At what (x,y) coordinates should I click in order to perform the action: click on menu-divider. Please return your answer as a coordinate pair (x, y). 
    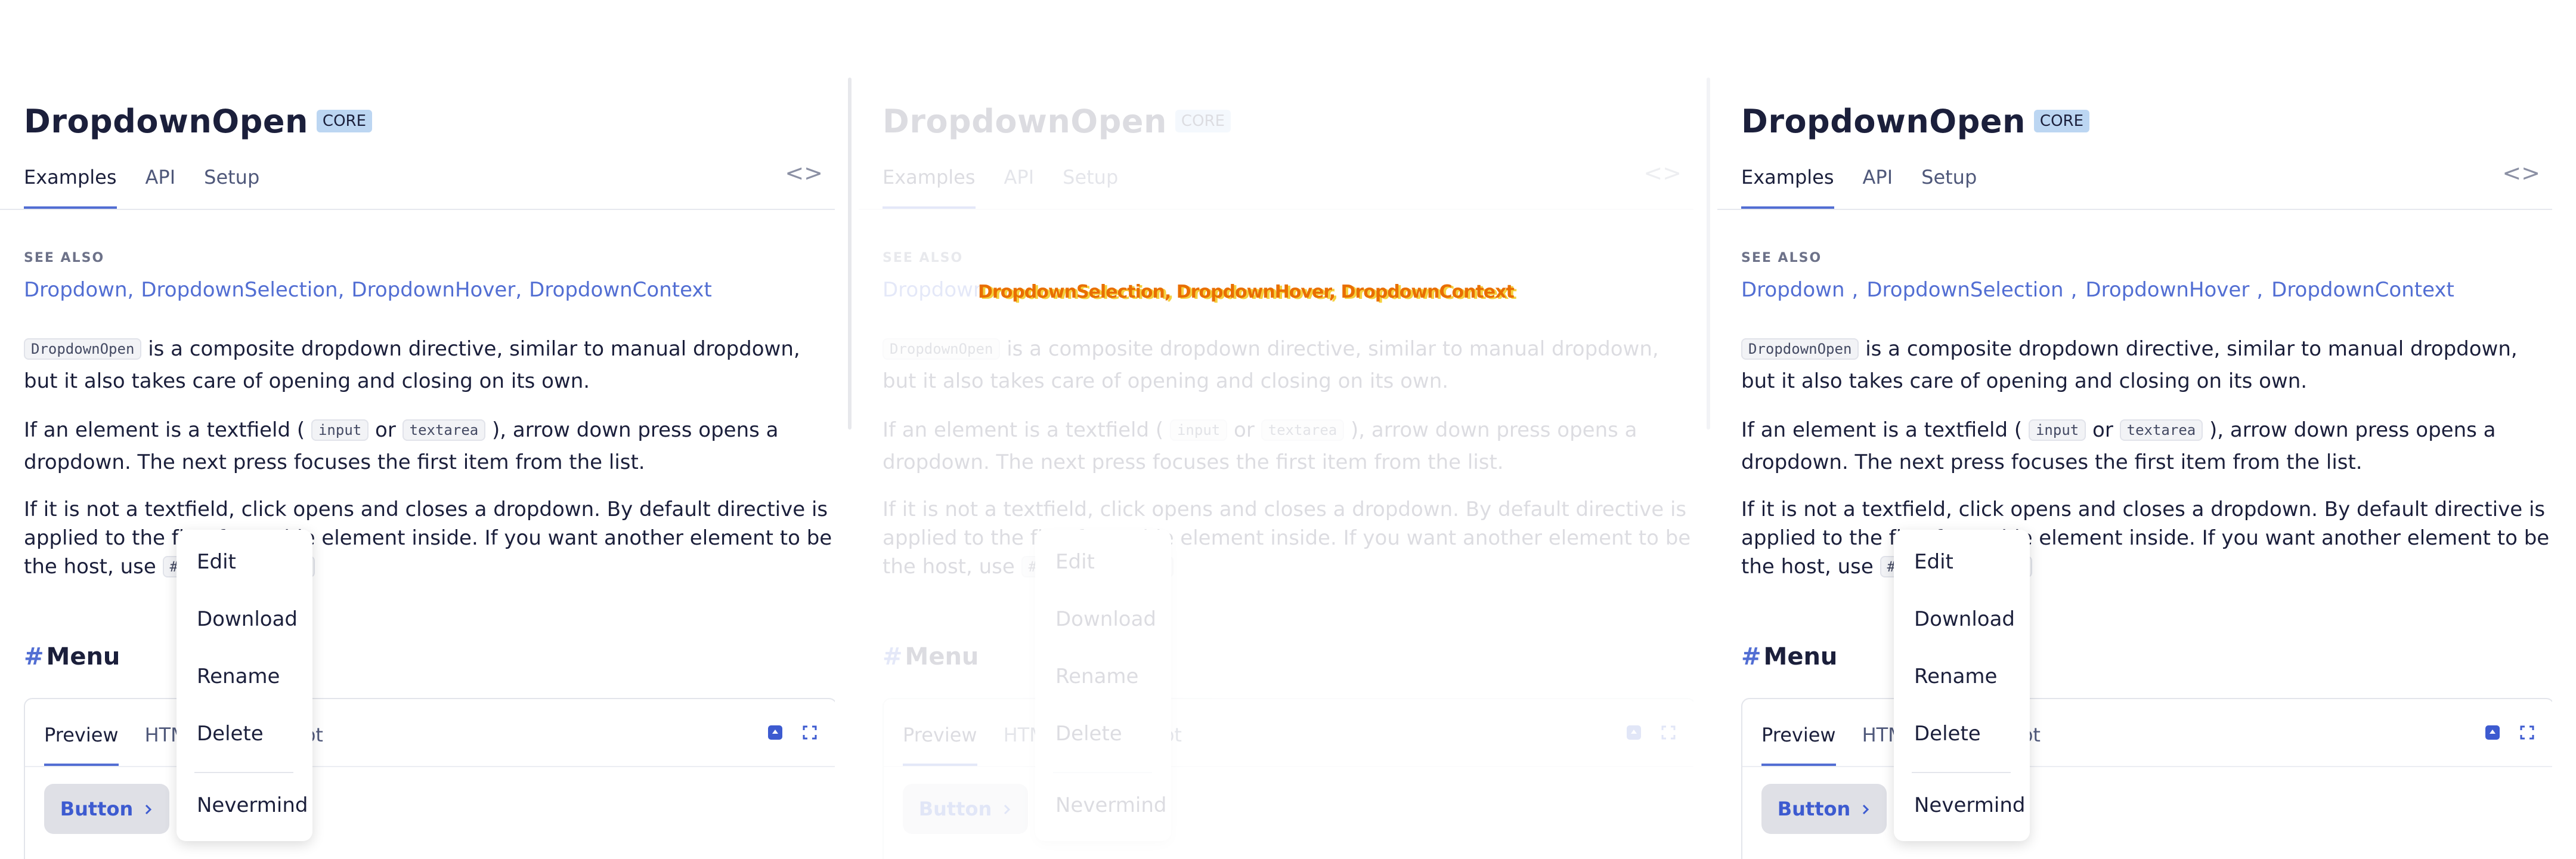
    Looking at the image, I should click on (243, 772).